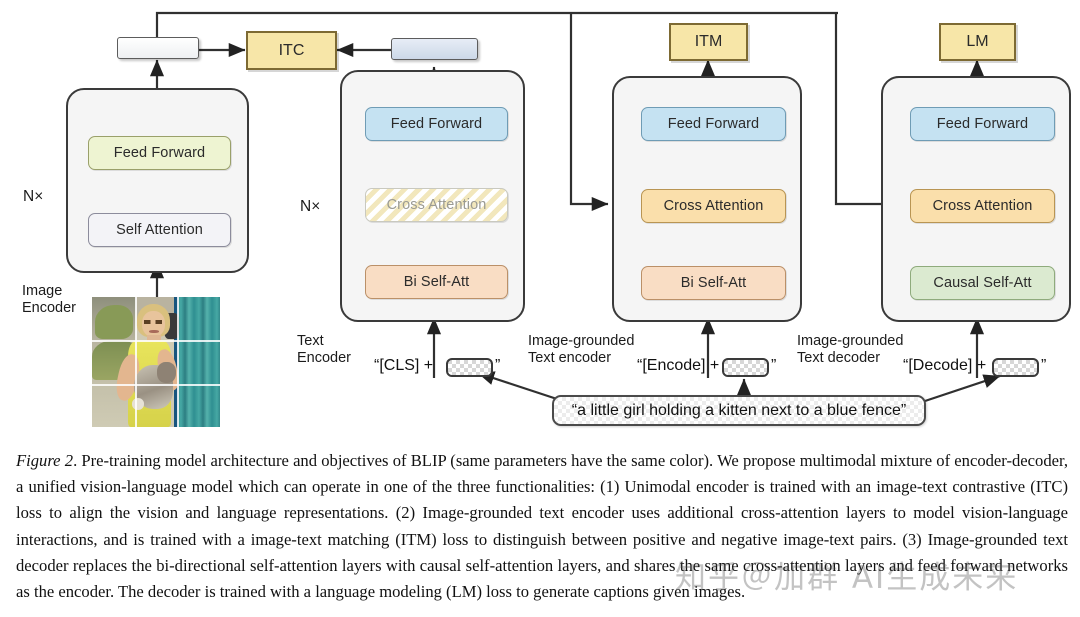 The image size is (1080, 617). I want to click on objective-itm-label: ITM, so click(708, 41).